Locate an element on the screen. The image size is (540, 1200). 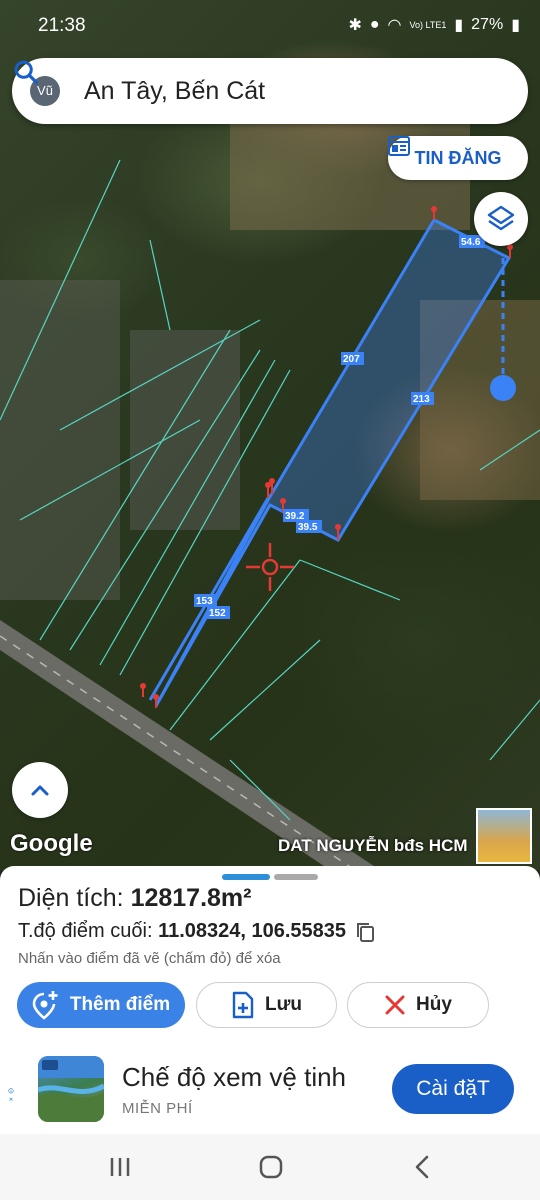
layers-icon is located at coordinates (501, 218).